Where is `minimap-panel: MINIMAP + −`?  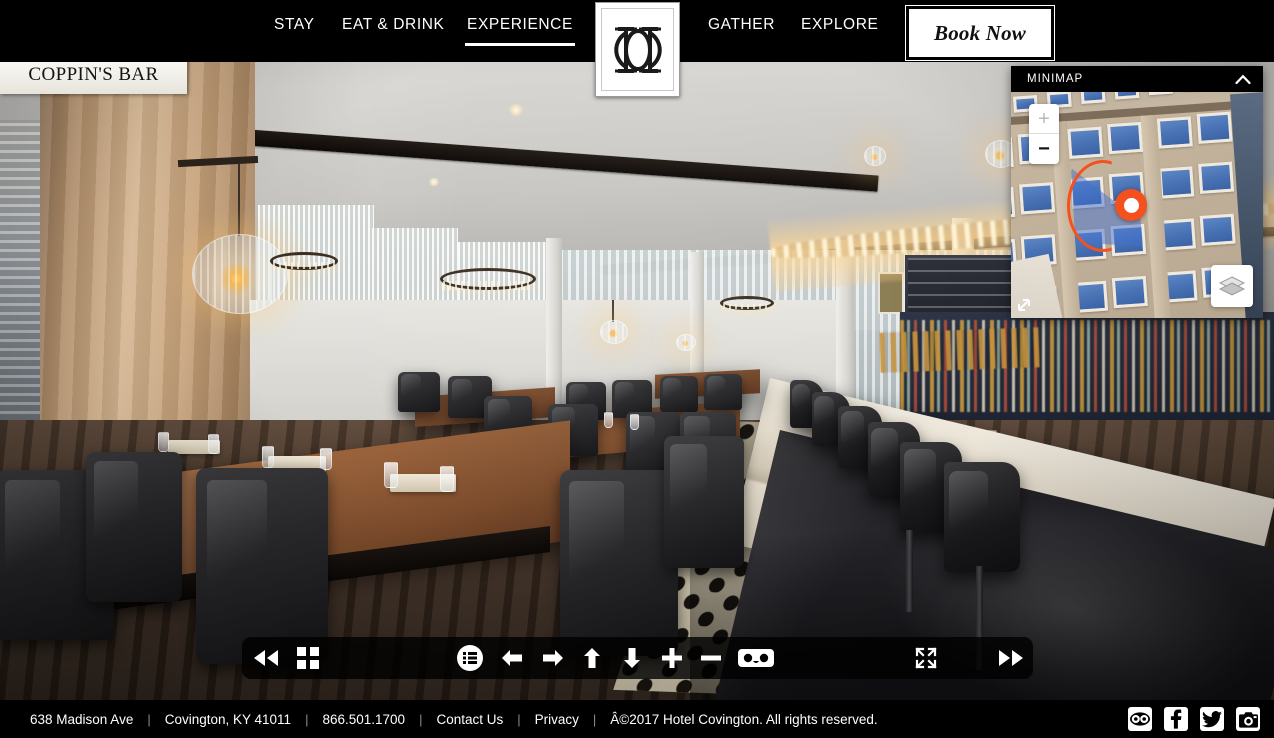 minimap-panel: MINIMAP + − is located at coordinates (1137, 192).